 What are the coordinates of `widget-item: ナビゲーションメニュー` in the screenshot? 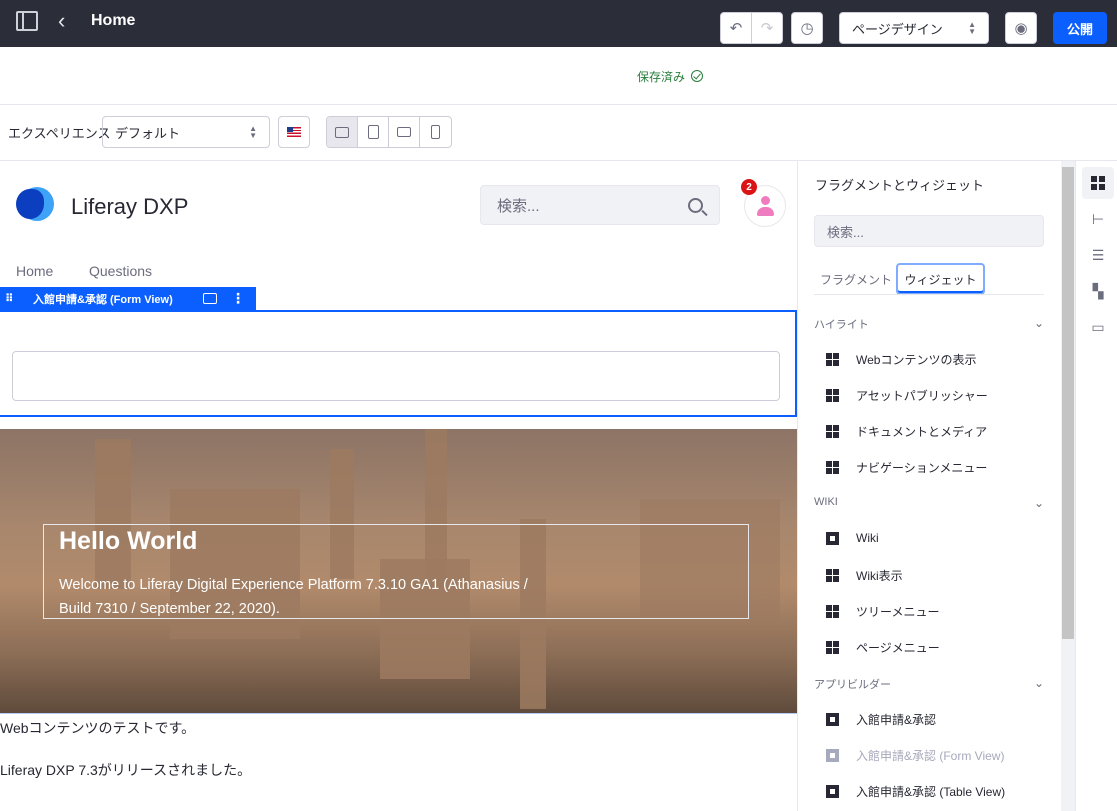 It's located at (906, 467).